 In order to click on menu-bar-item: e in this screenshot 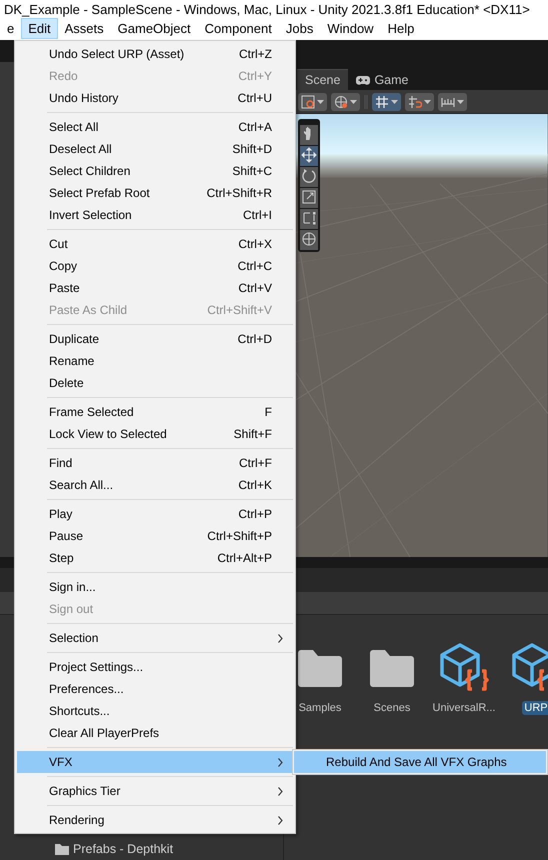, I will do `click(11, 28)`.